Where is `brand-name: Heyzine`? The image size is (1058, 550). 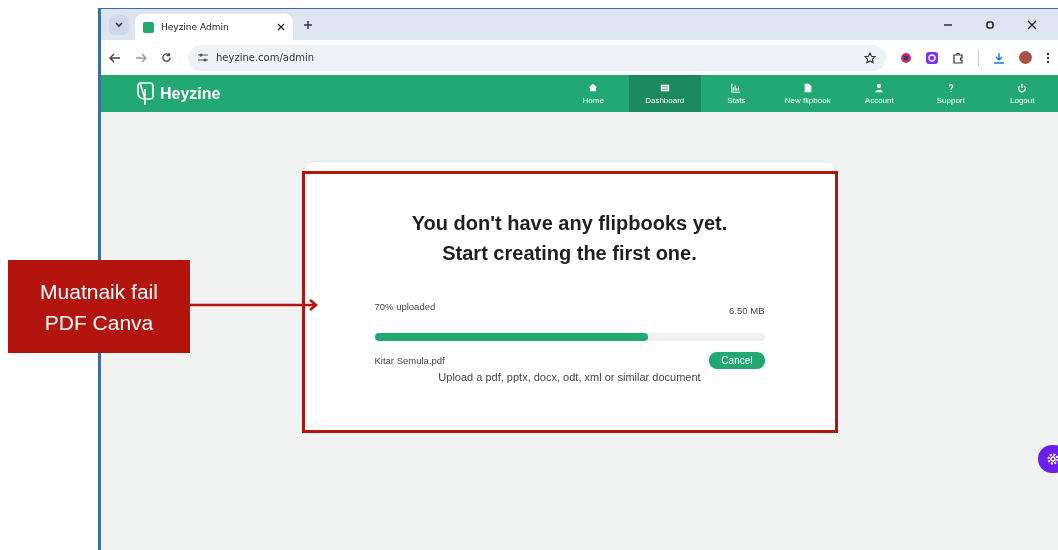
brand-name: Heyzine is located at coordinates (190, 93).